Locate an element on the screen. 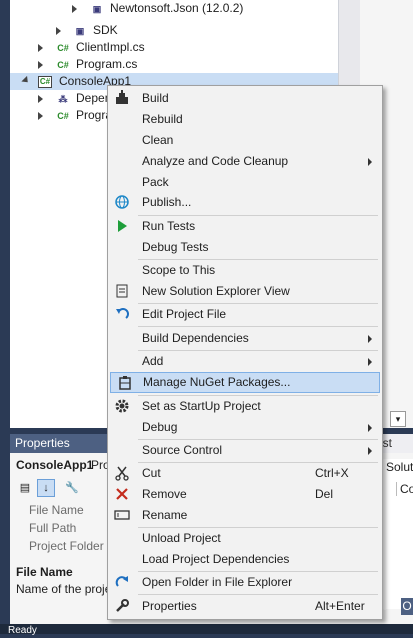 The image size is (413, 638). tree-item-newtonsoft: ▣ Newtonsoft.Json (12.0.2) is located at coordinates (174, 8).